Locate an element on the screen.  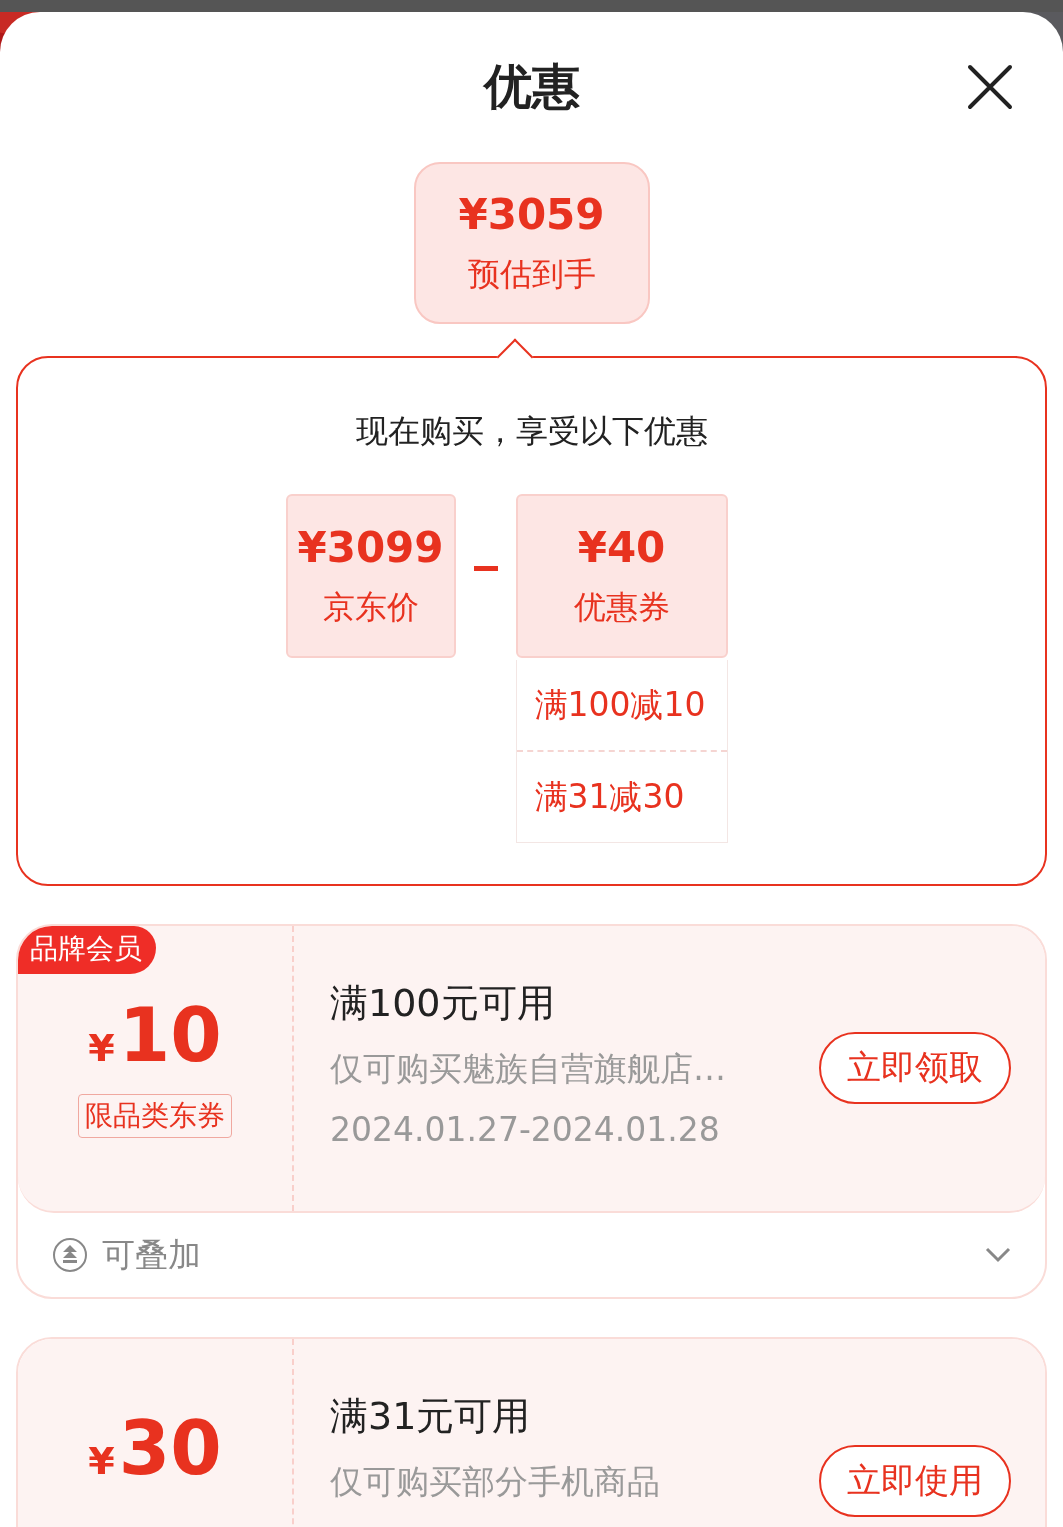
member-badge: 品牌会员 is located at coordinates (87, 950).